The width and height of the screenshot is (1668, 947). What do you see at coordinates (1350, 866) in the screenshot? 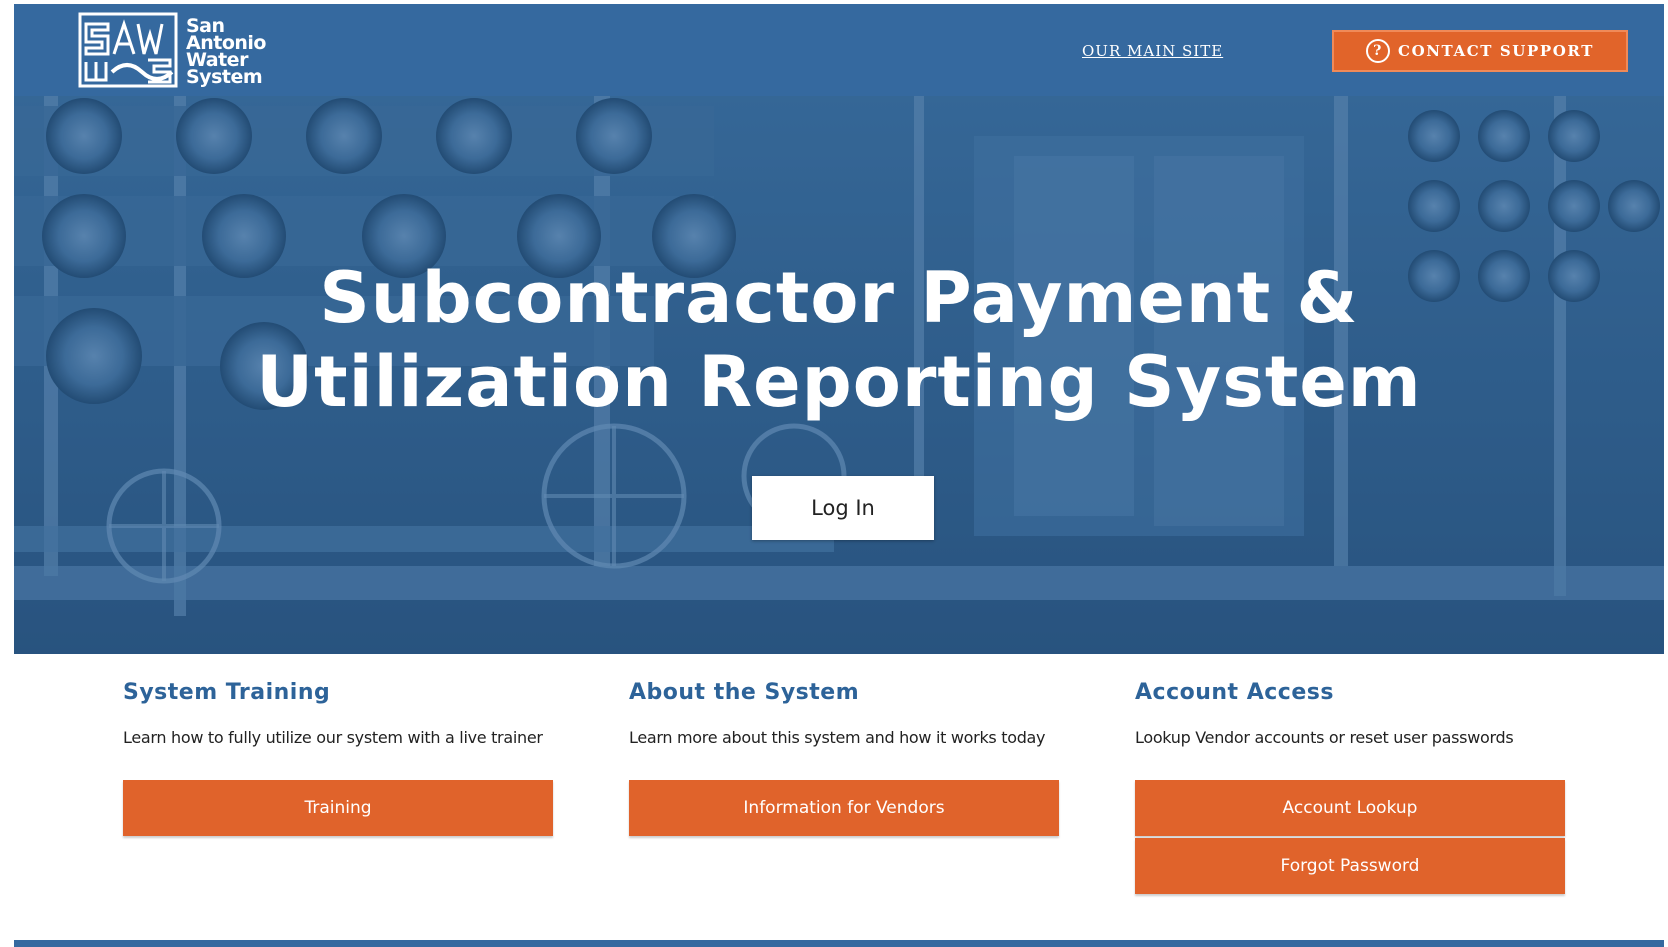
I see `forgot-password-button: Forgot Password` at bounding box center [1350, 866].